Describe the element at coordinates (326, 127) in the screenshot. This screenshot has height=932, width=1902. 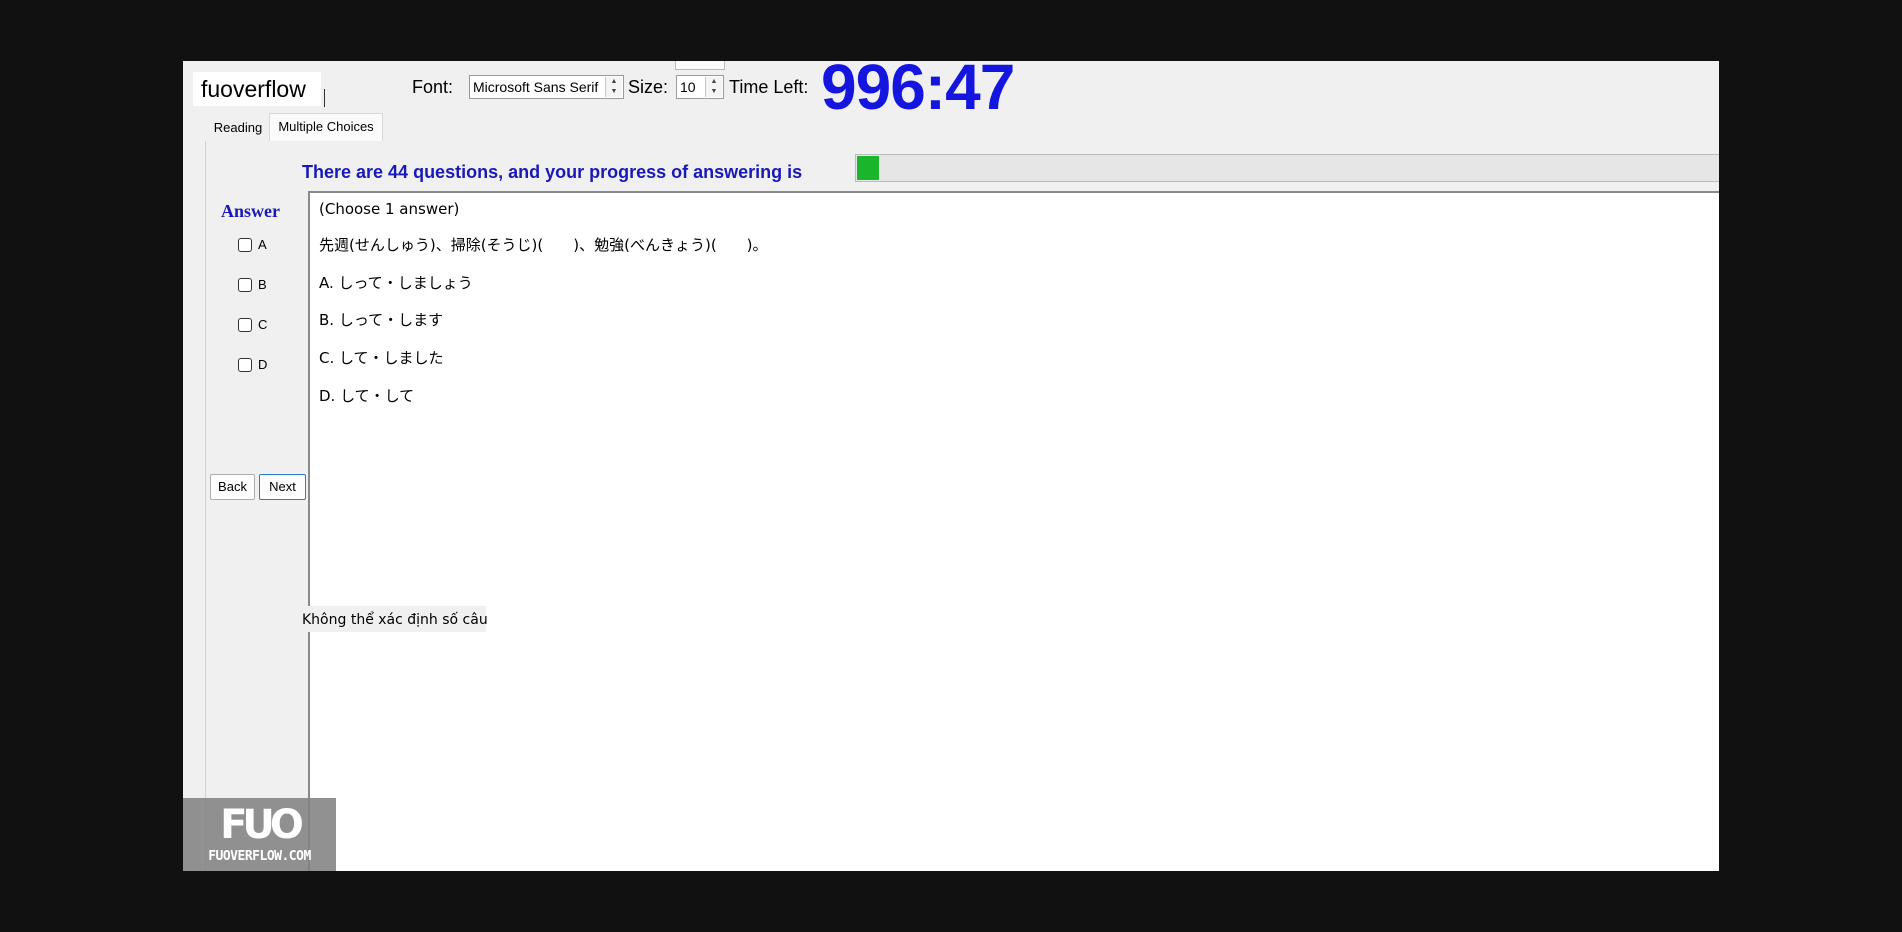
I see `tab-multiple-choices: Multiple Choices` at that location.